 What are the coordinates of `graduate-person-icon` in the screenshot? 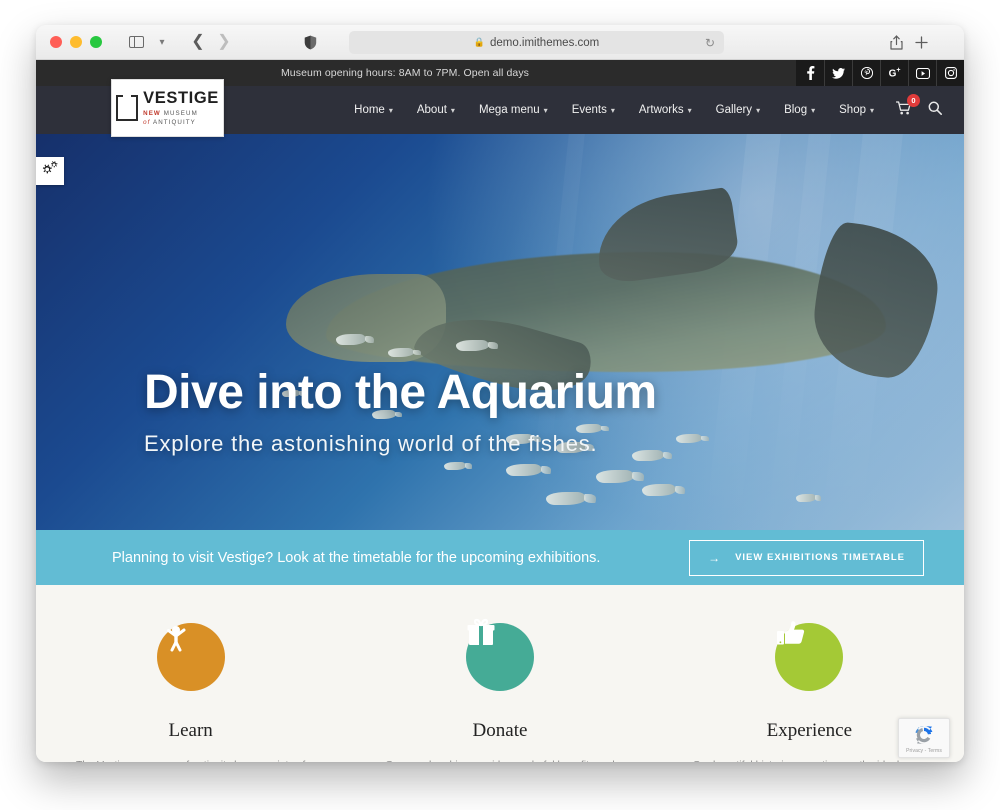 It's located at (176, 638).